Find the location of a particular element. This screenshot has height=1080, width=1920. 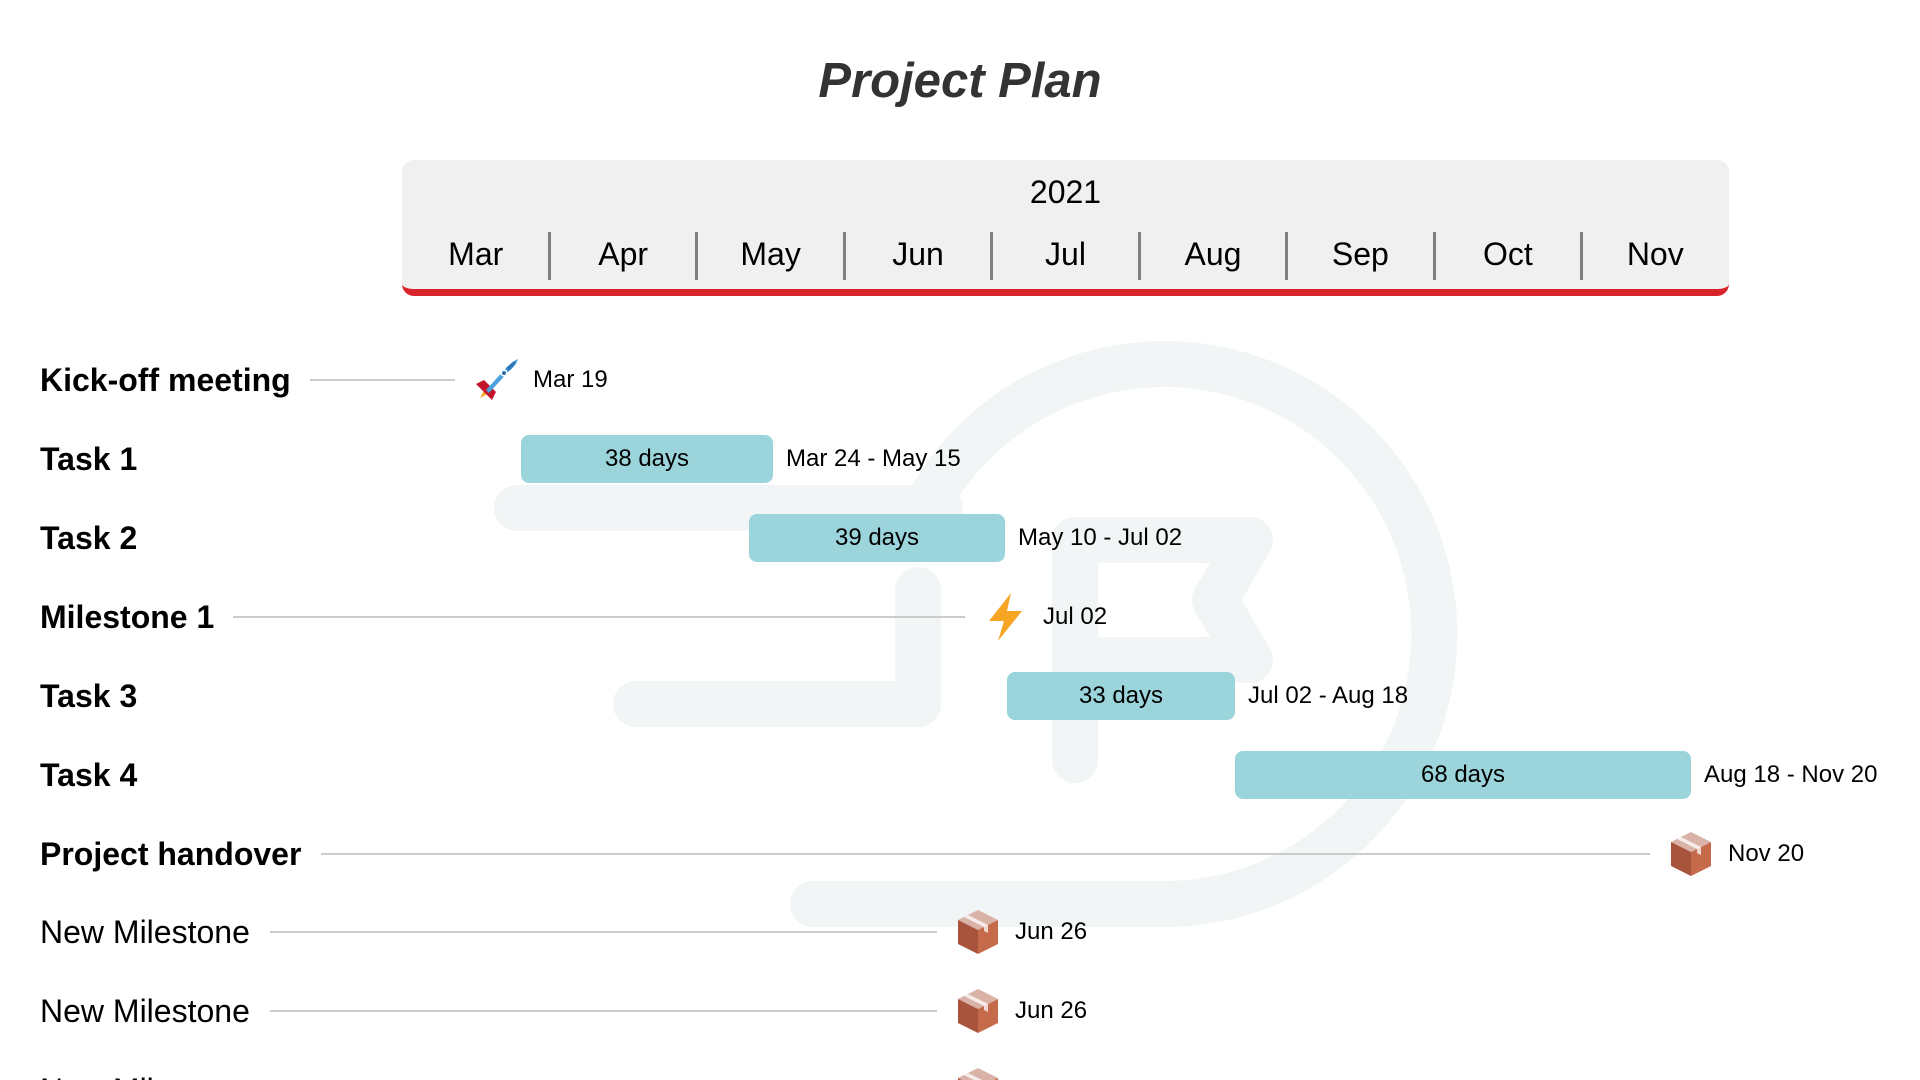

month-label-jun: Jun is located at coordinates (918, 254).